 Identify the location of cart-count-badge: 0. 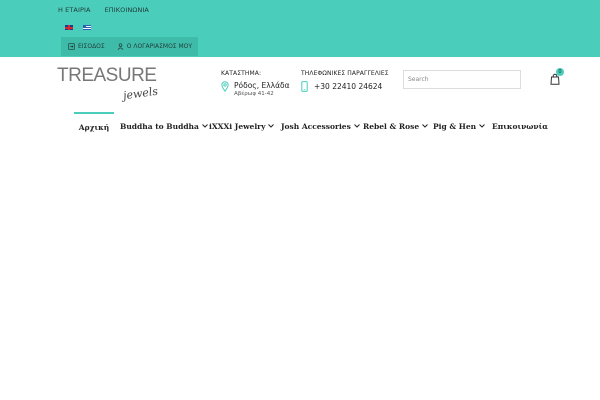
(560, 72).